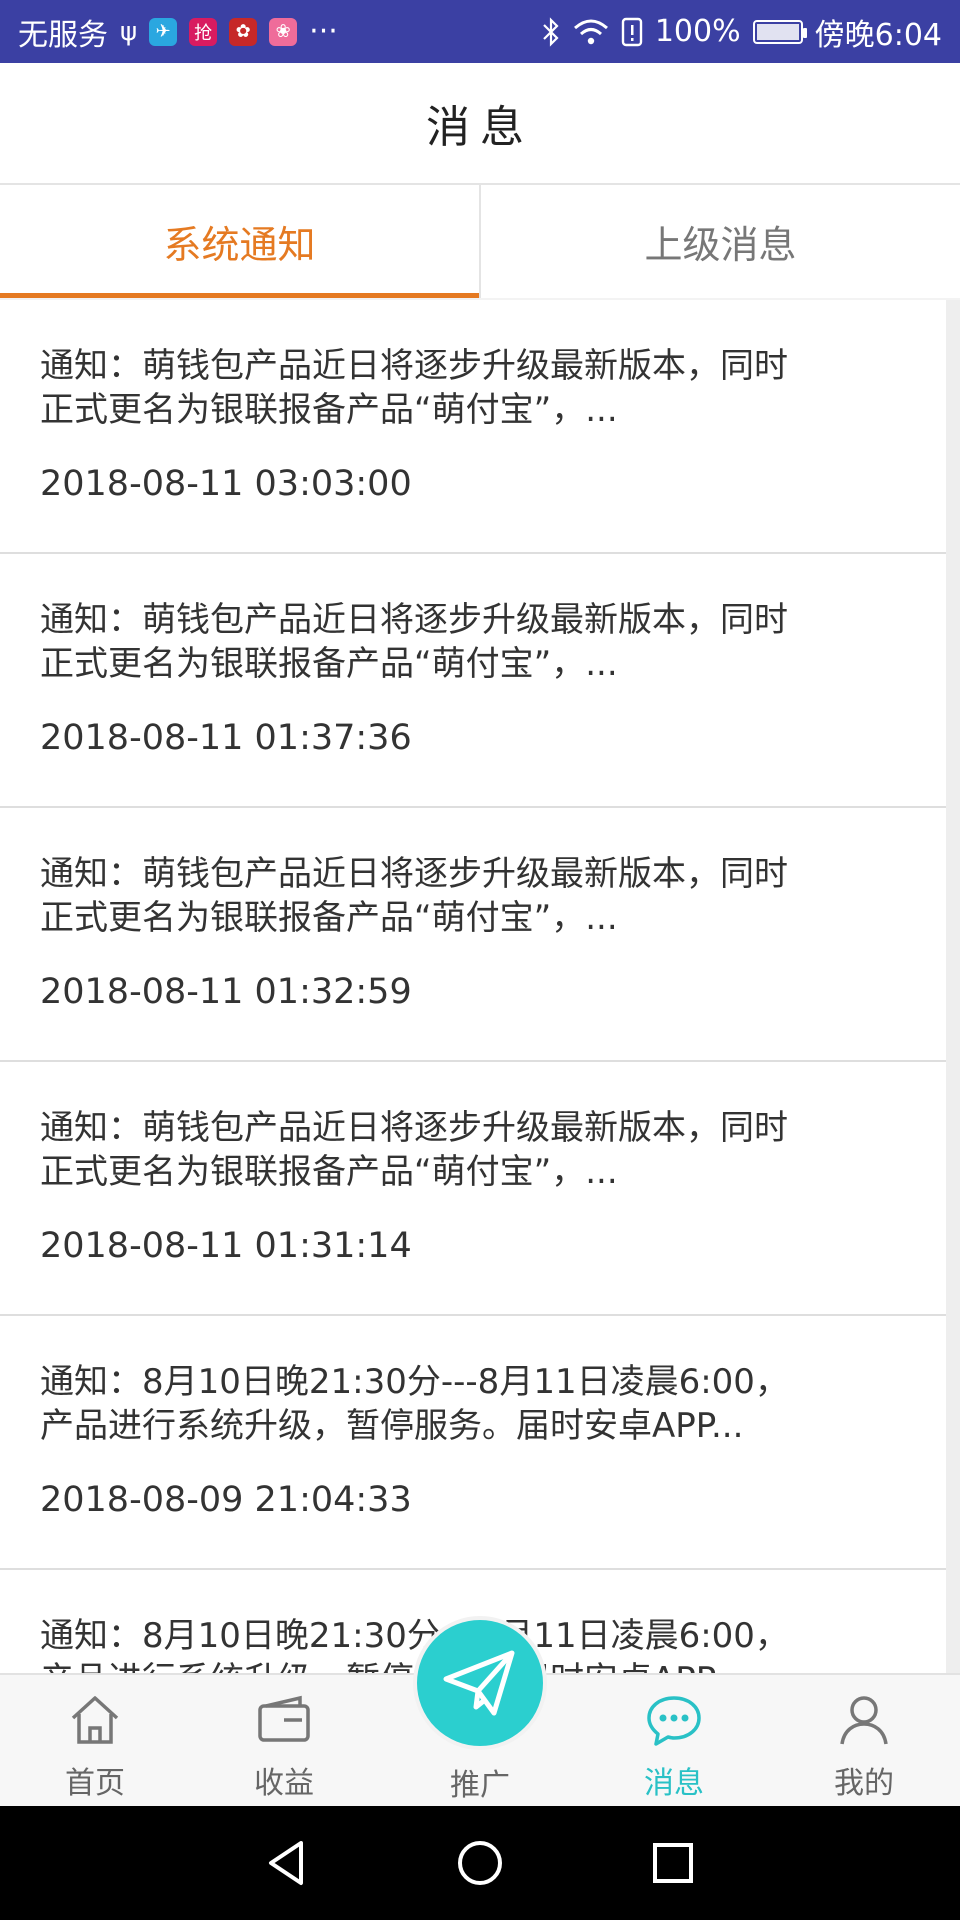 The width and height of the screenshot is (960, 1920). I want to click on recents-button, so click(673, 1863).